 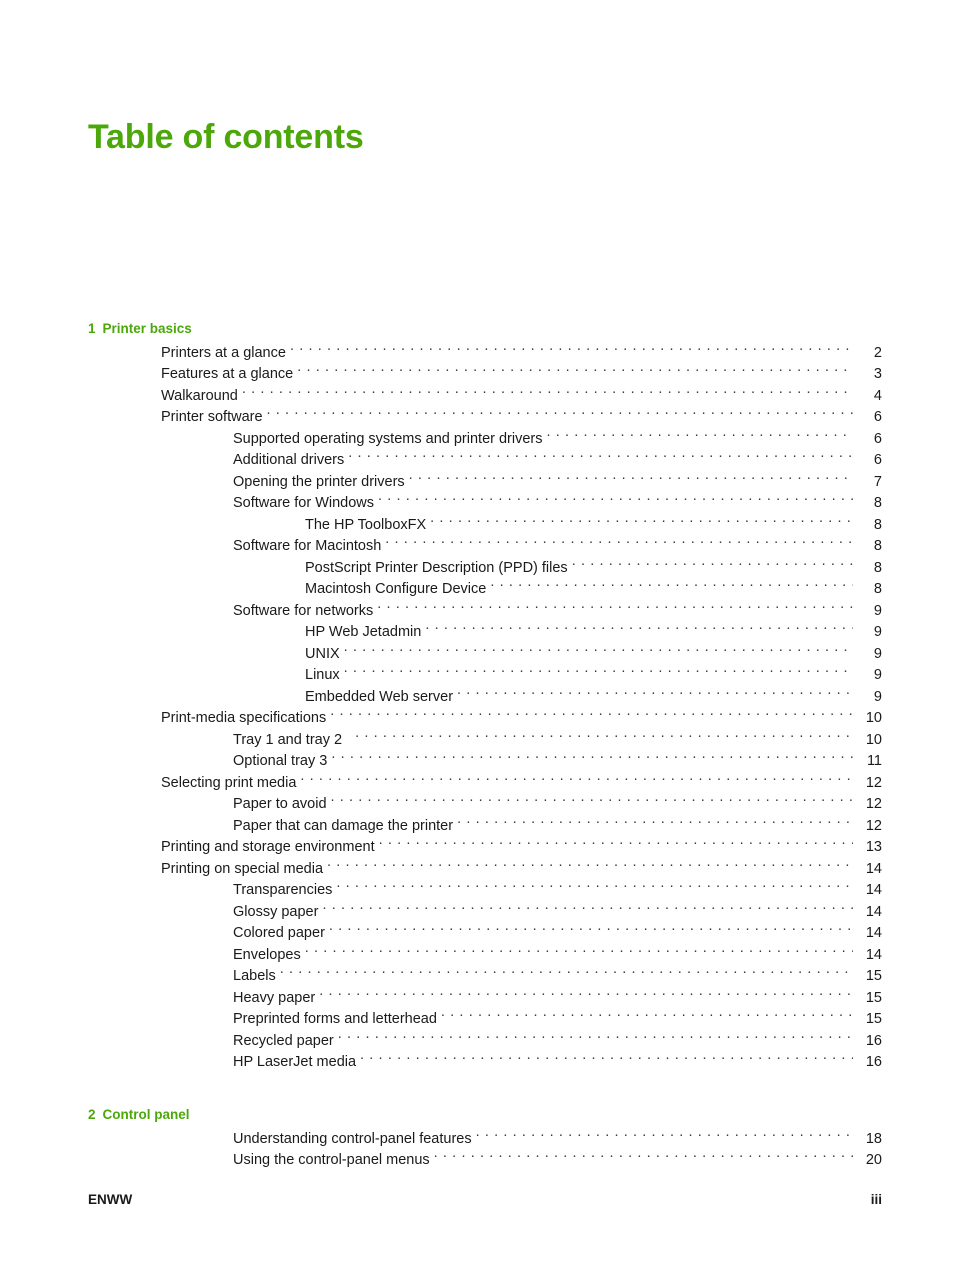 What do you see at coordinates (485, 998) in the screenshot?
I see `toc-entry: Heavy paper 15` at bounding box center [485, 998].